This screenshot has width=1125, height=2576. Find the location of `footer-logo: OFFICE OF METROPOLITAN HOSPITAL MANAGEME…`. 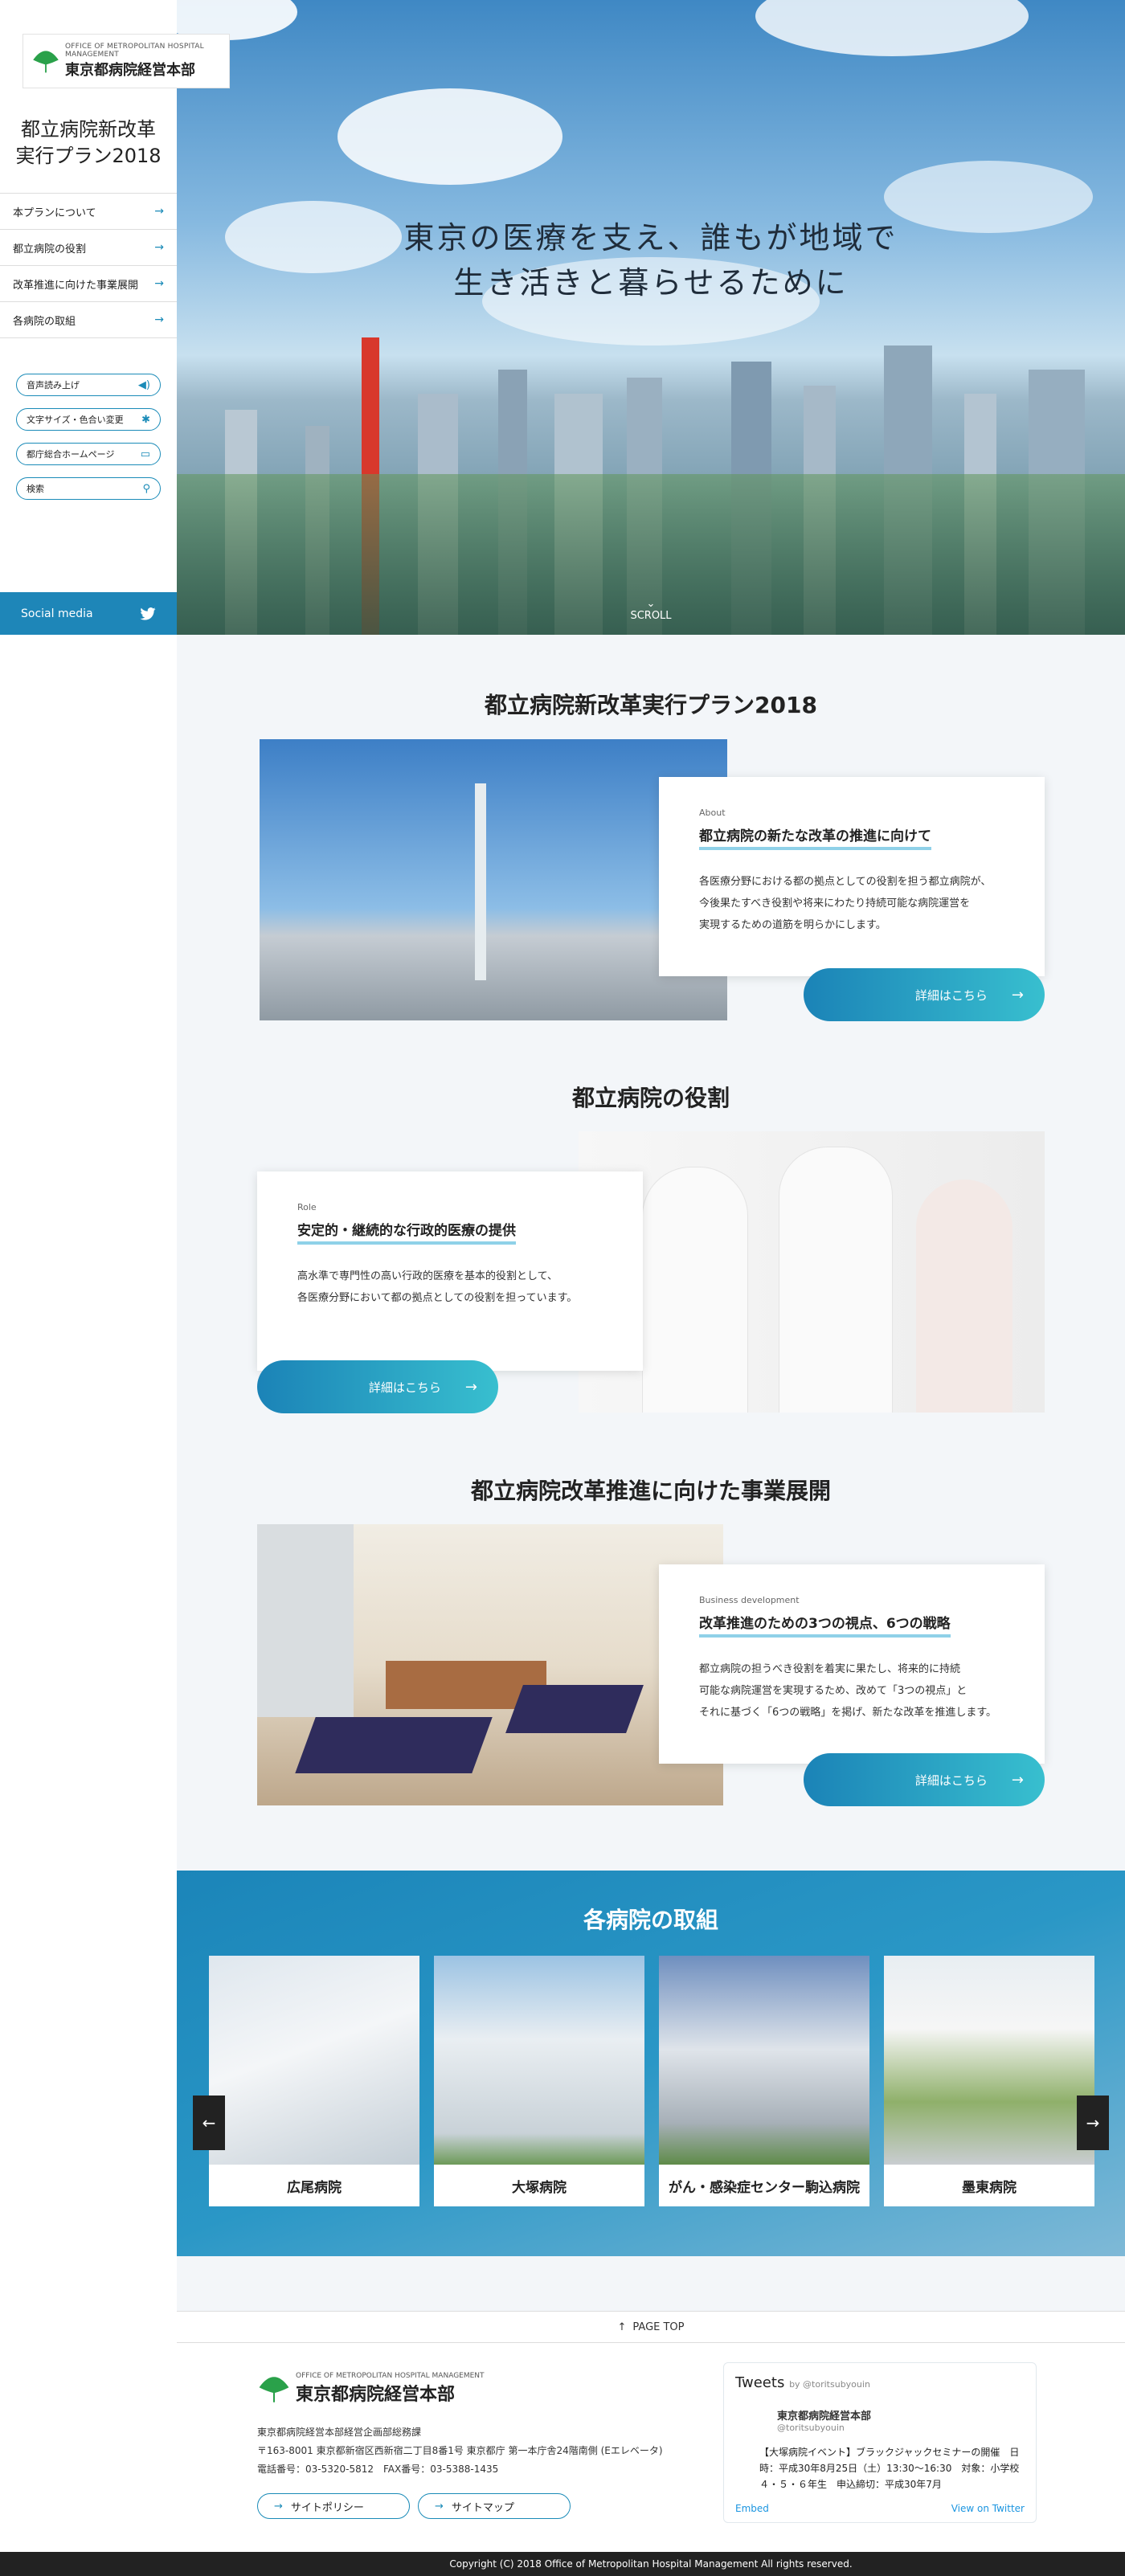

footer-logo: OFFICE OF METROPOLITAN HOSPITAL MANAGEME… is located at coordinates (371, 2389).